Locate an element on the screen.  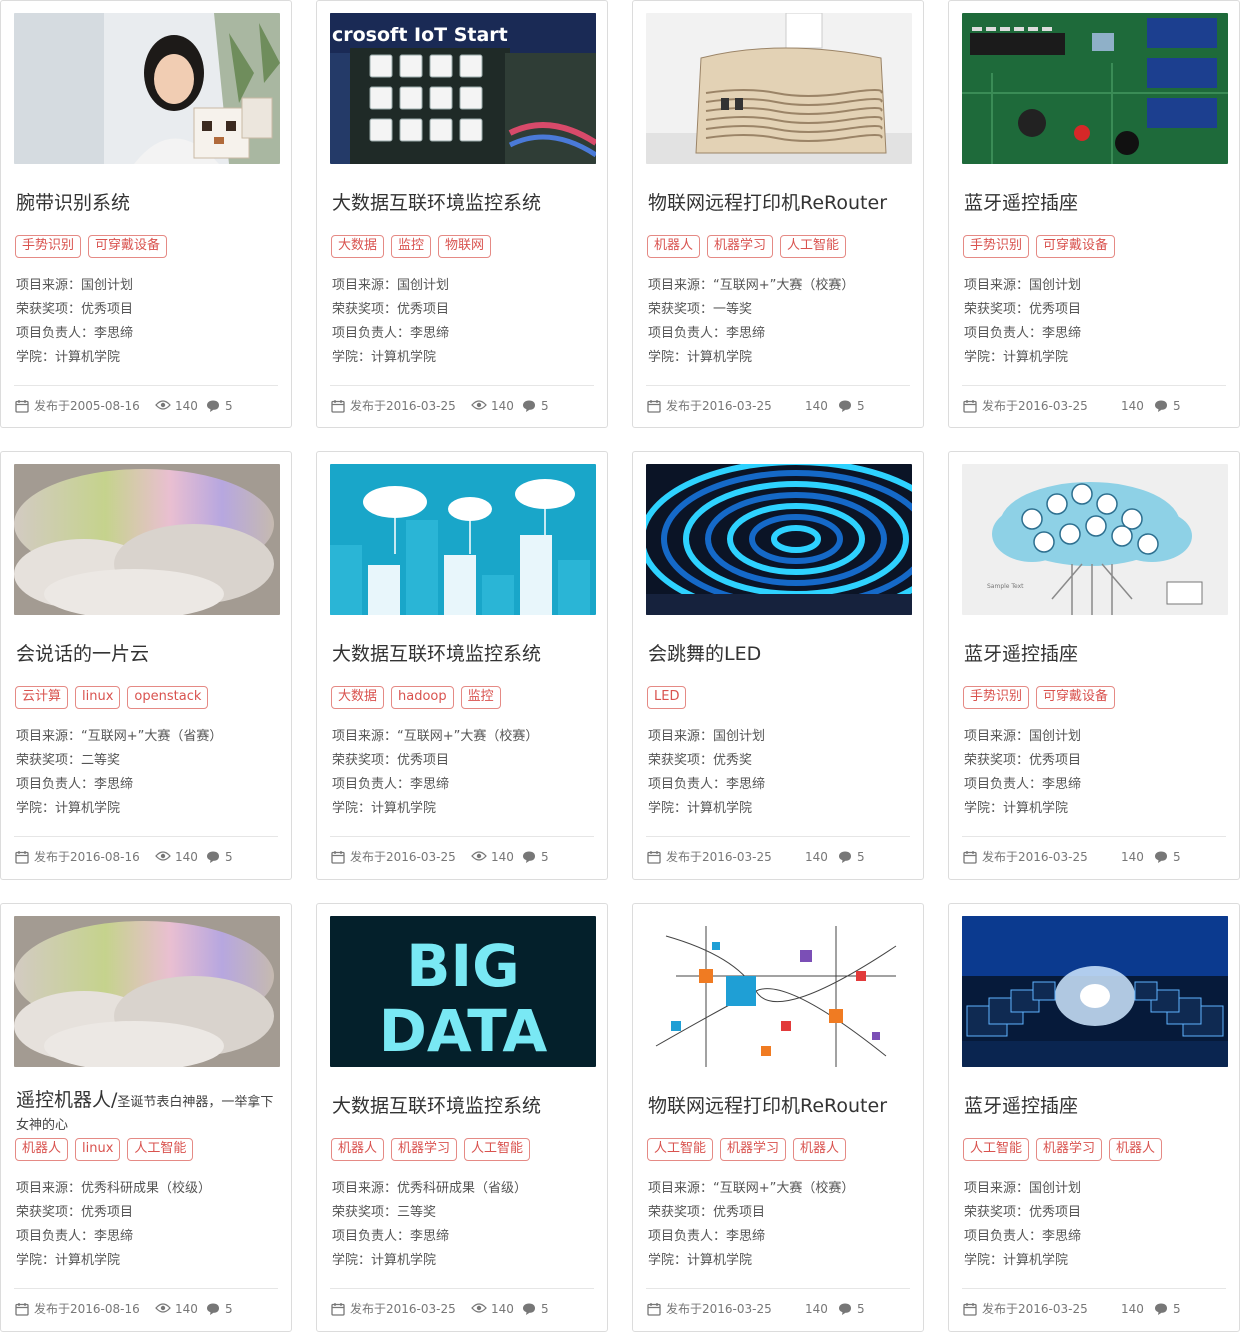
project-thumbnail: BIG DATA is located at coordinates (463, 991).